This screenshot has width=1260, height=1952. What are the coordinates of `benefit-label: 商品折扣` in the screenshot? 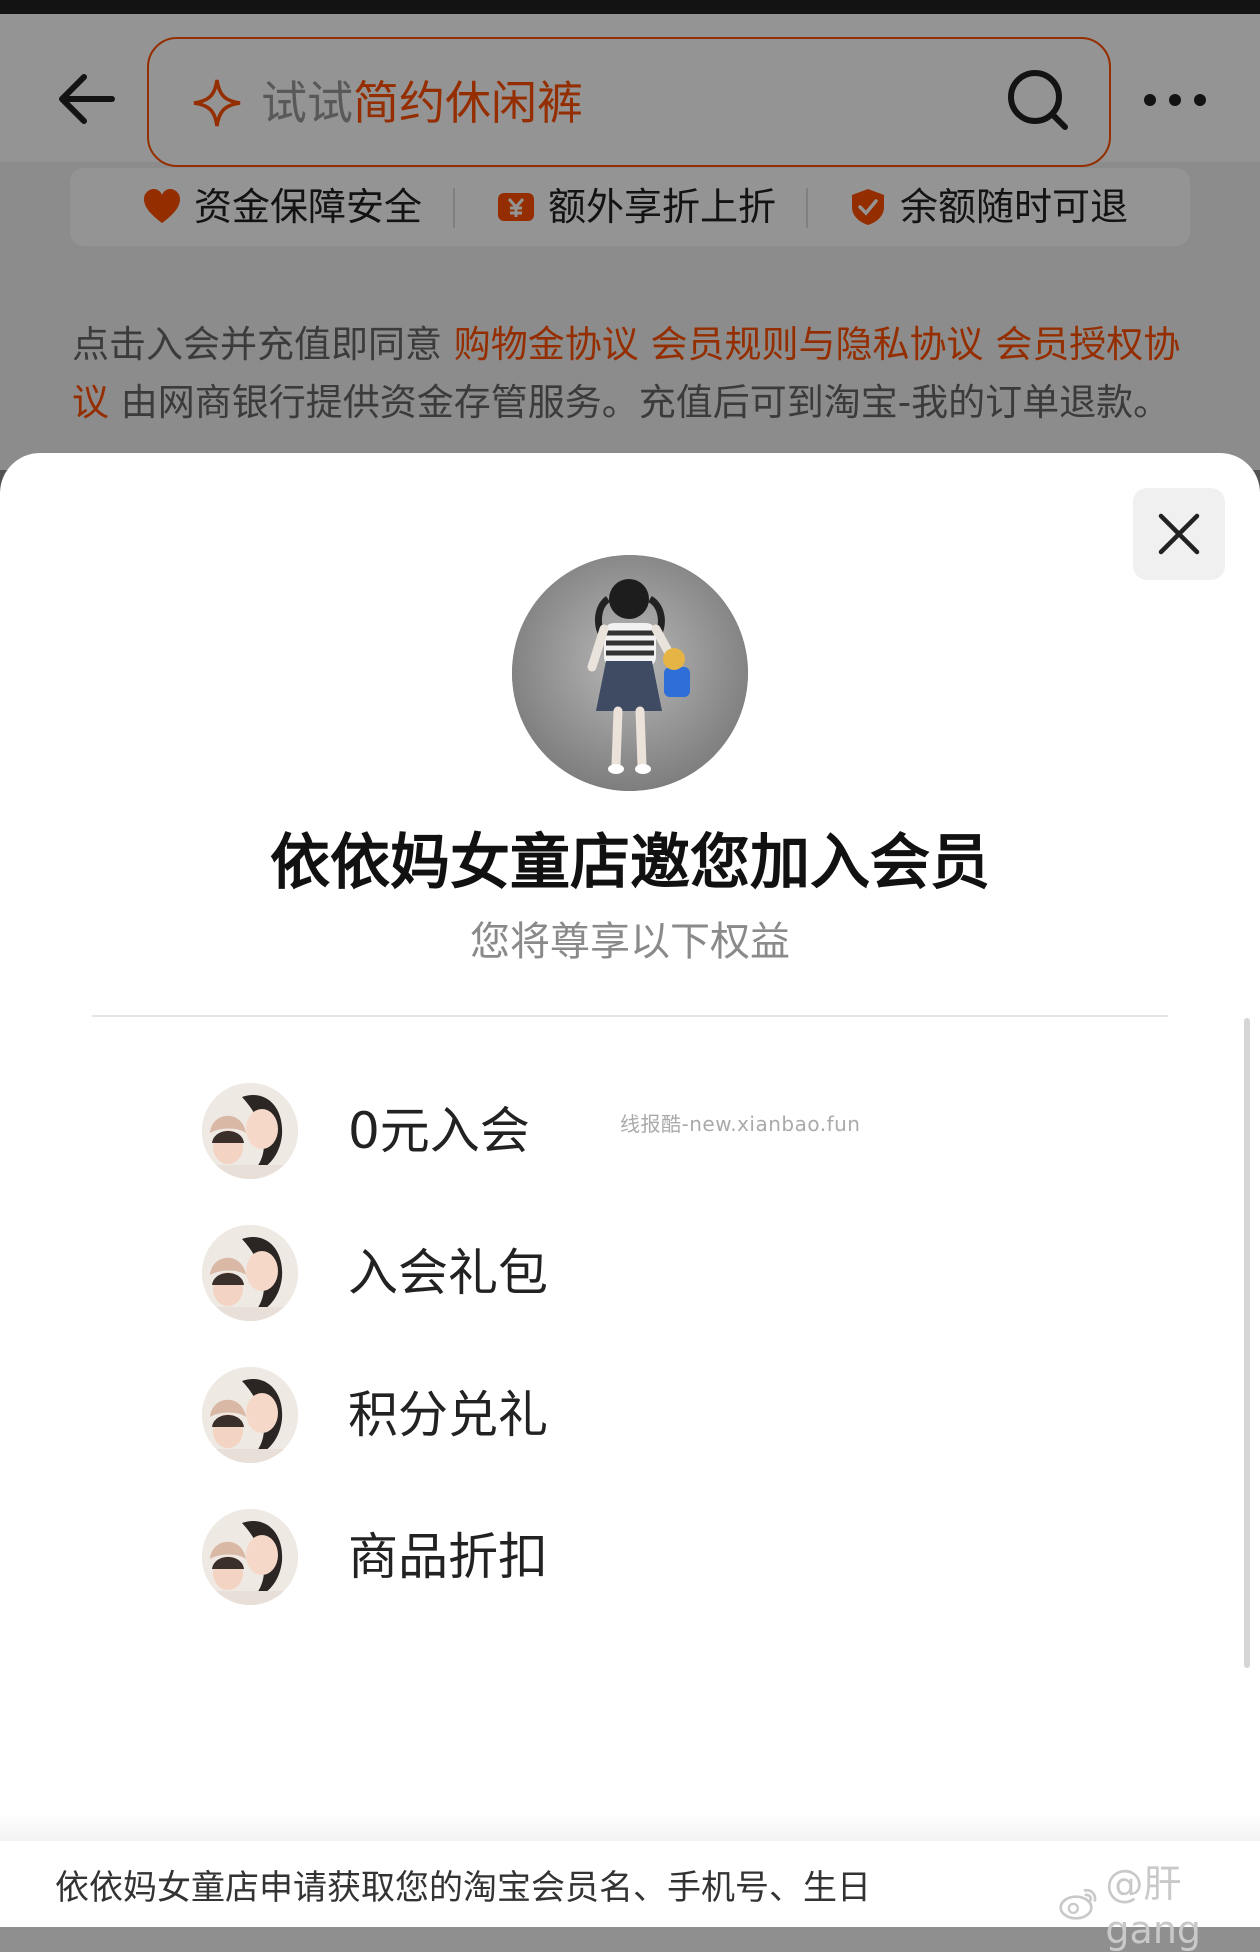 It's located at (448, 1557).